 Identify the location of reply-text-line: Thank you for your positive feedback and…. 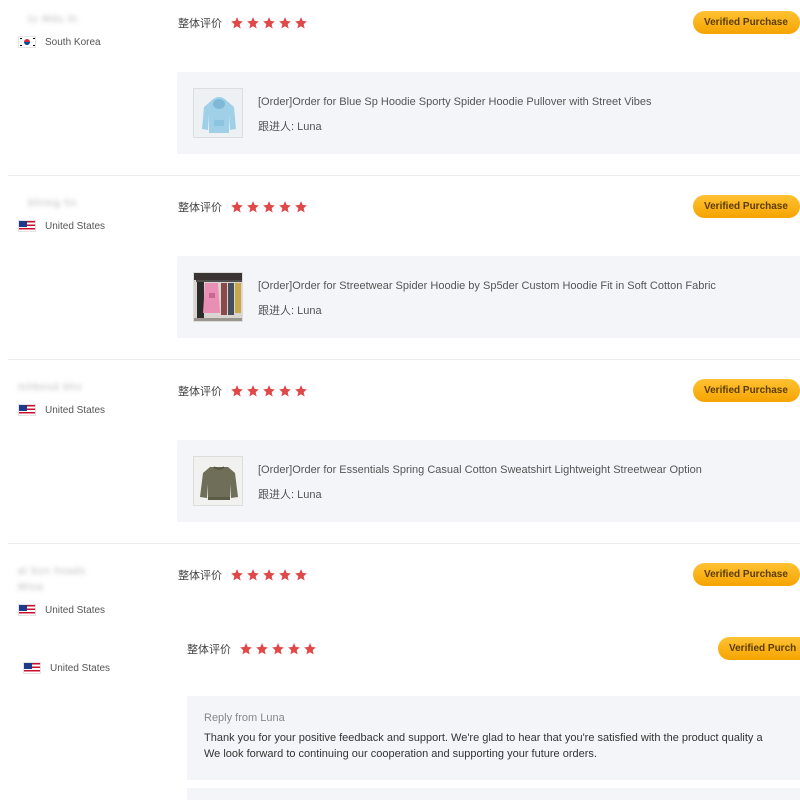
(483, 738).